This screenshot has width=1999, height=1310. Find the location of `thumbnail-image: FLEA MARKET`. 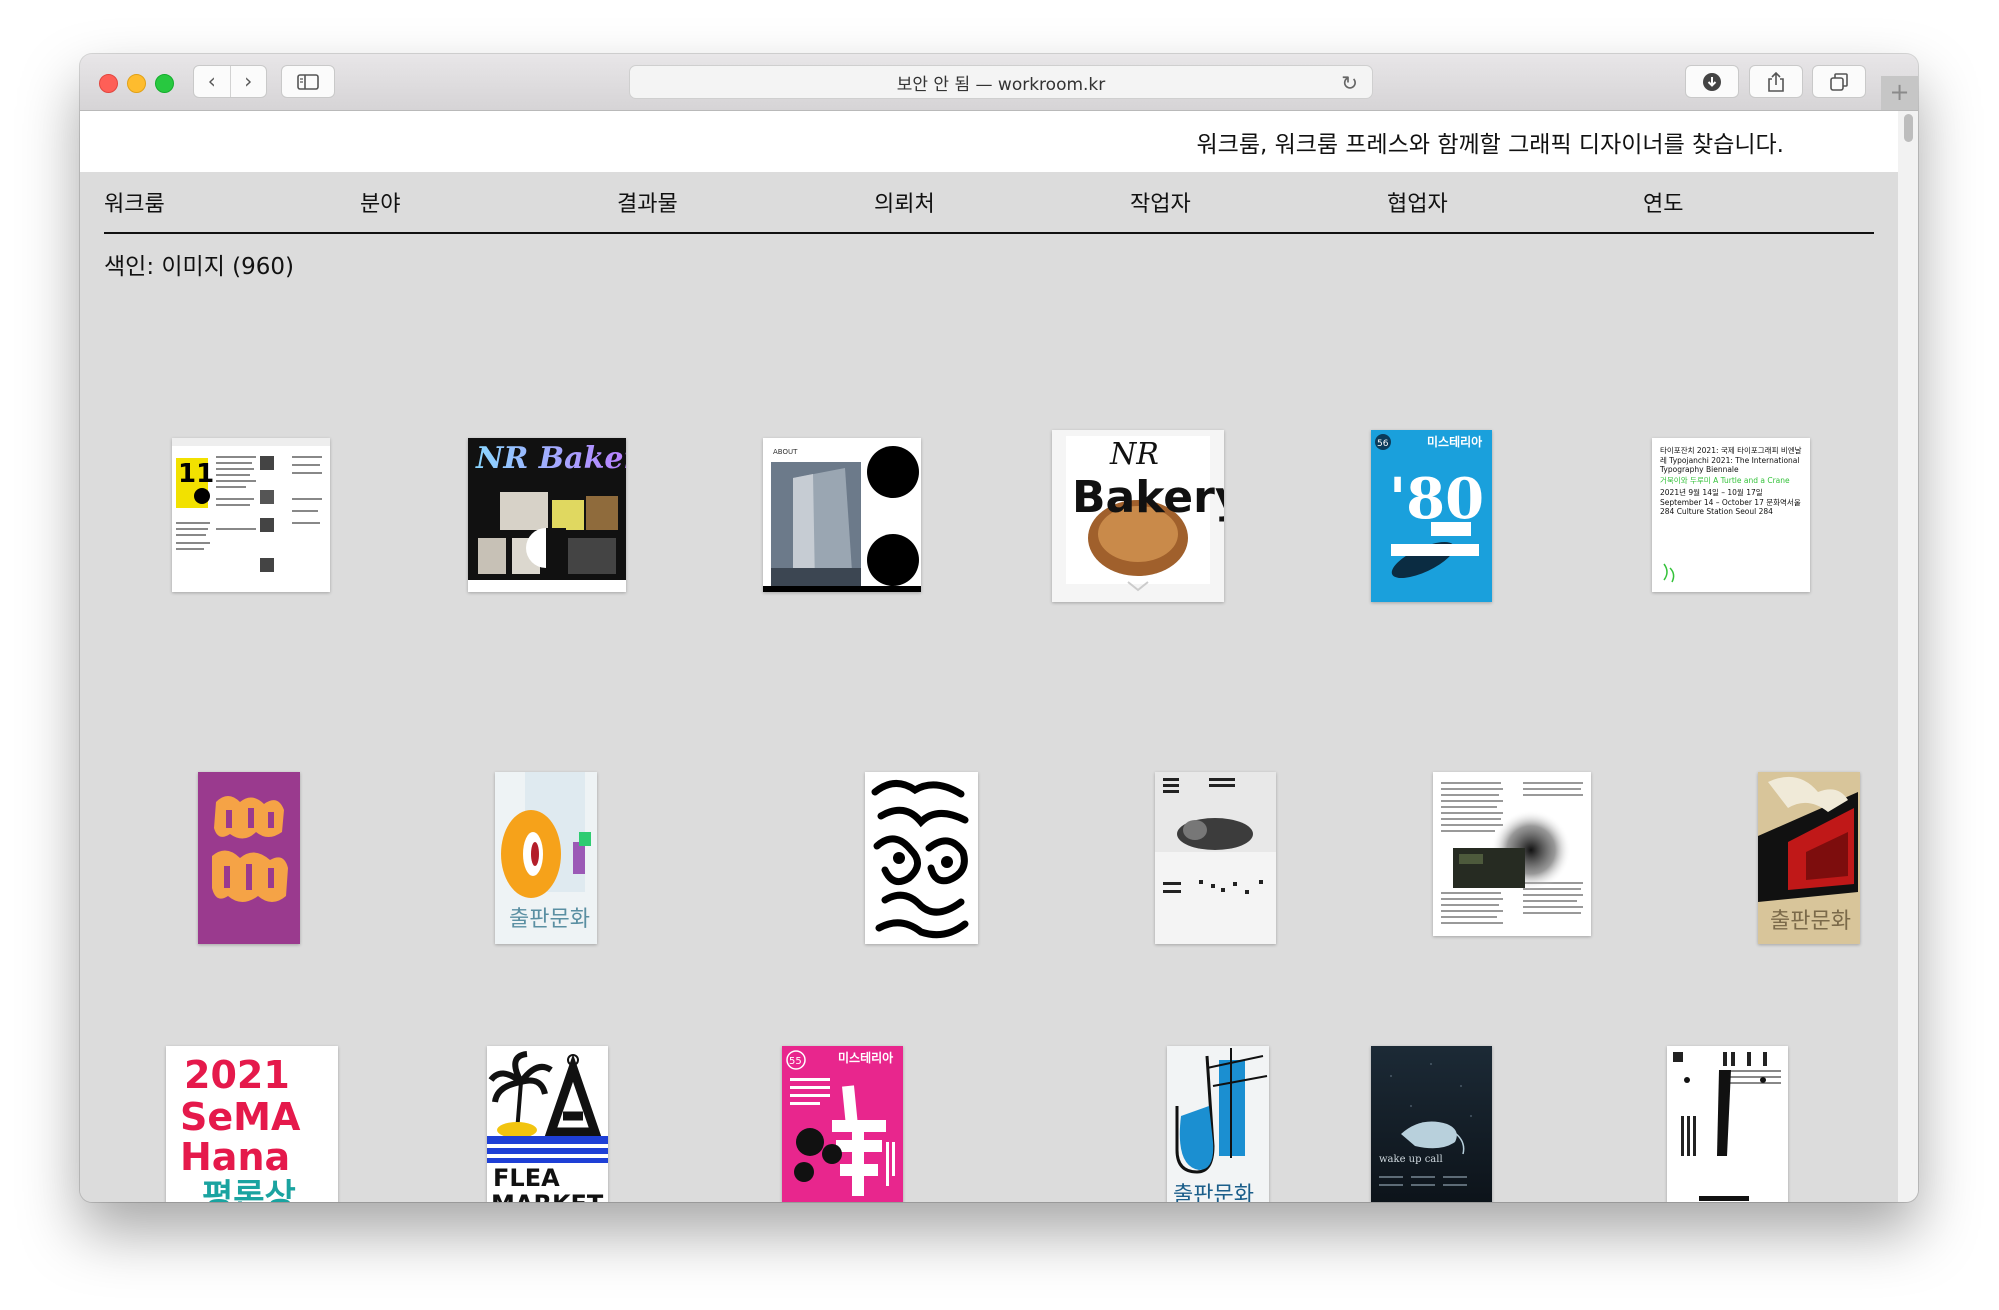

thumbnail-image: FLEA MARKET is located at coordinates (547, 1124).